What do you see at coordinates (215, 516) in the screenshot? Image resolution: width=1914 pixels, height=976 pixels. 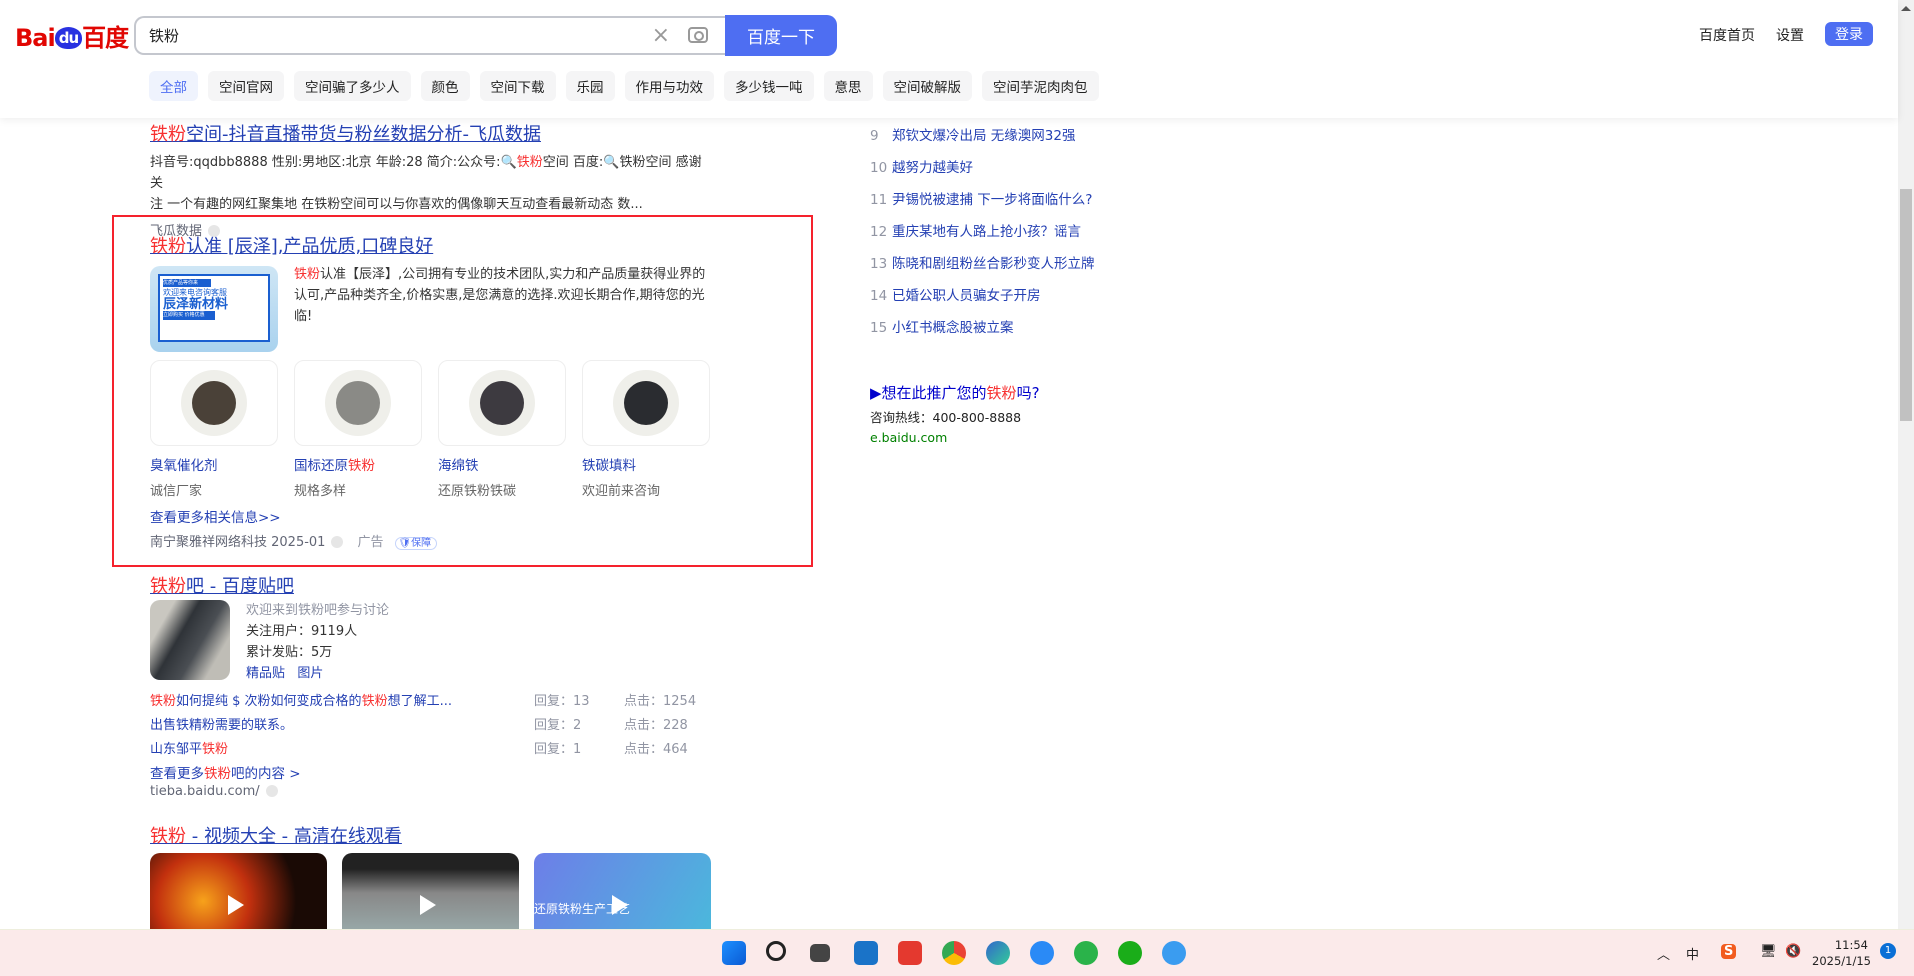 I see `ad-more-link: 查看更多相关信息>>` at bounding box center [215, 516].